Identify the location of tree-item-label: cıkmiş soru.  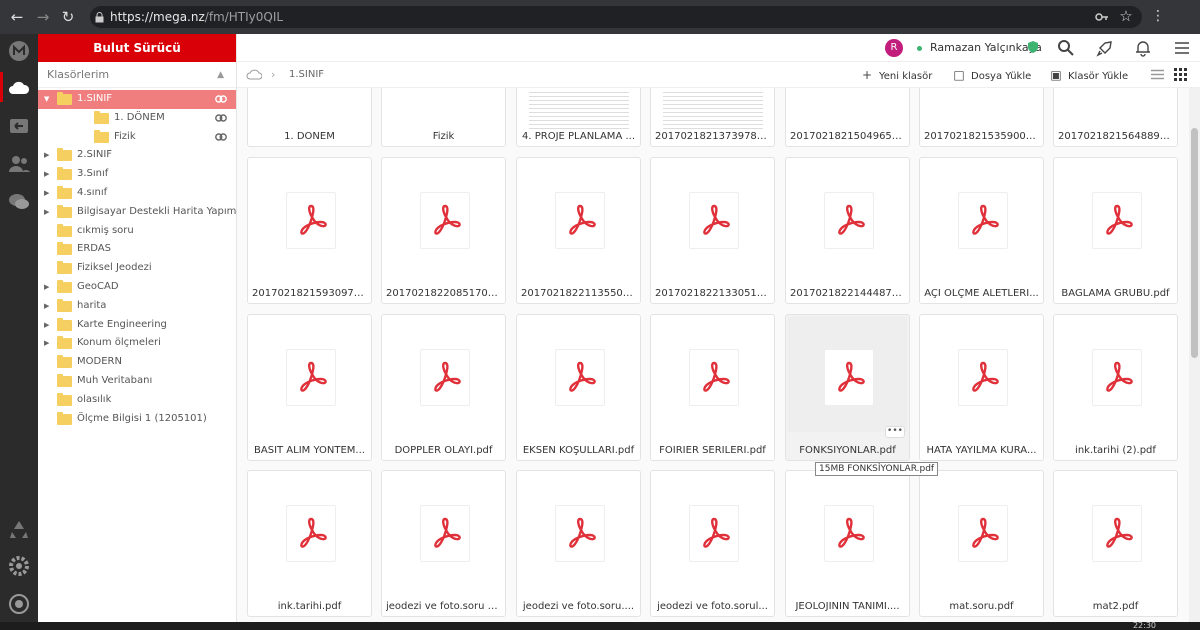
(105, 230).